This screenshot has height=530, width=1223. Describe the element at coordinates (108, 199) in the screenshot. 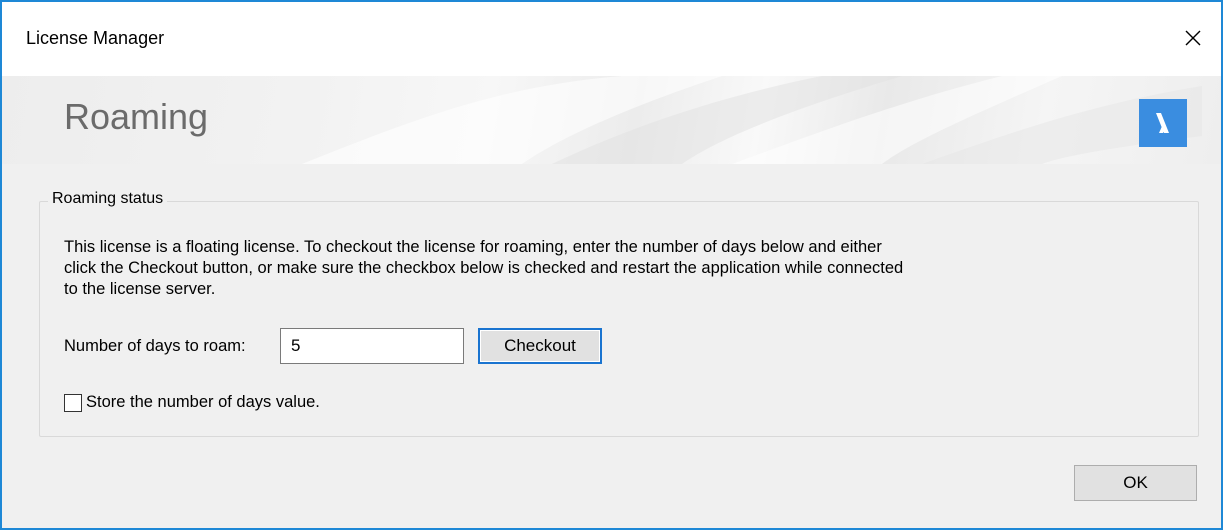

I see `group-legend: Roaming status` at that location.